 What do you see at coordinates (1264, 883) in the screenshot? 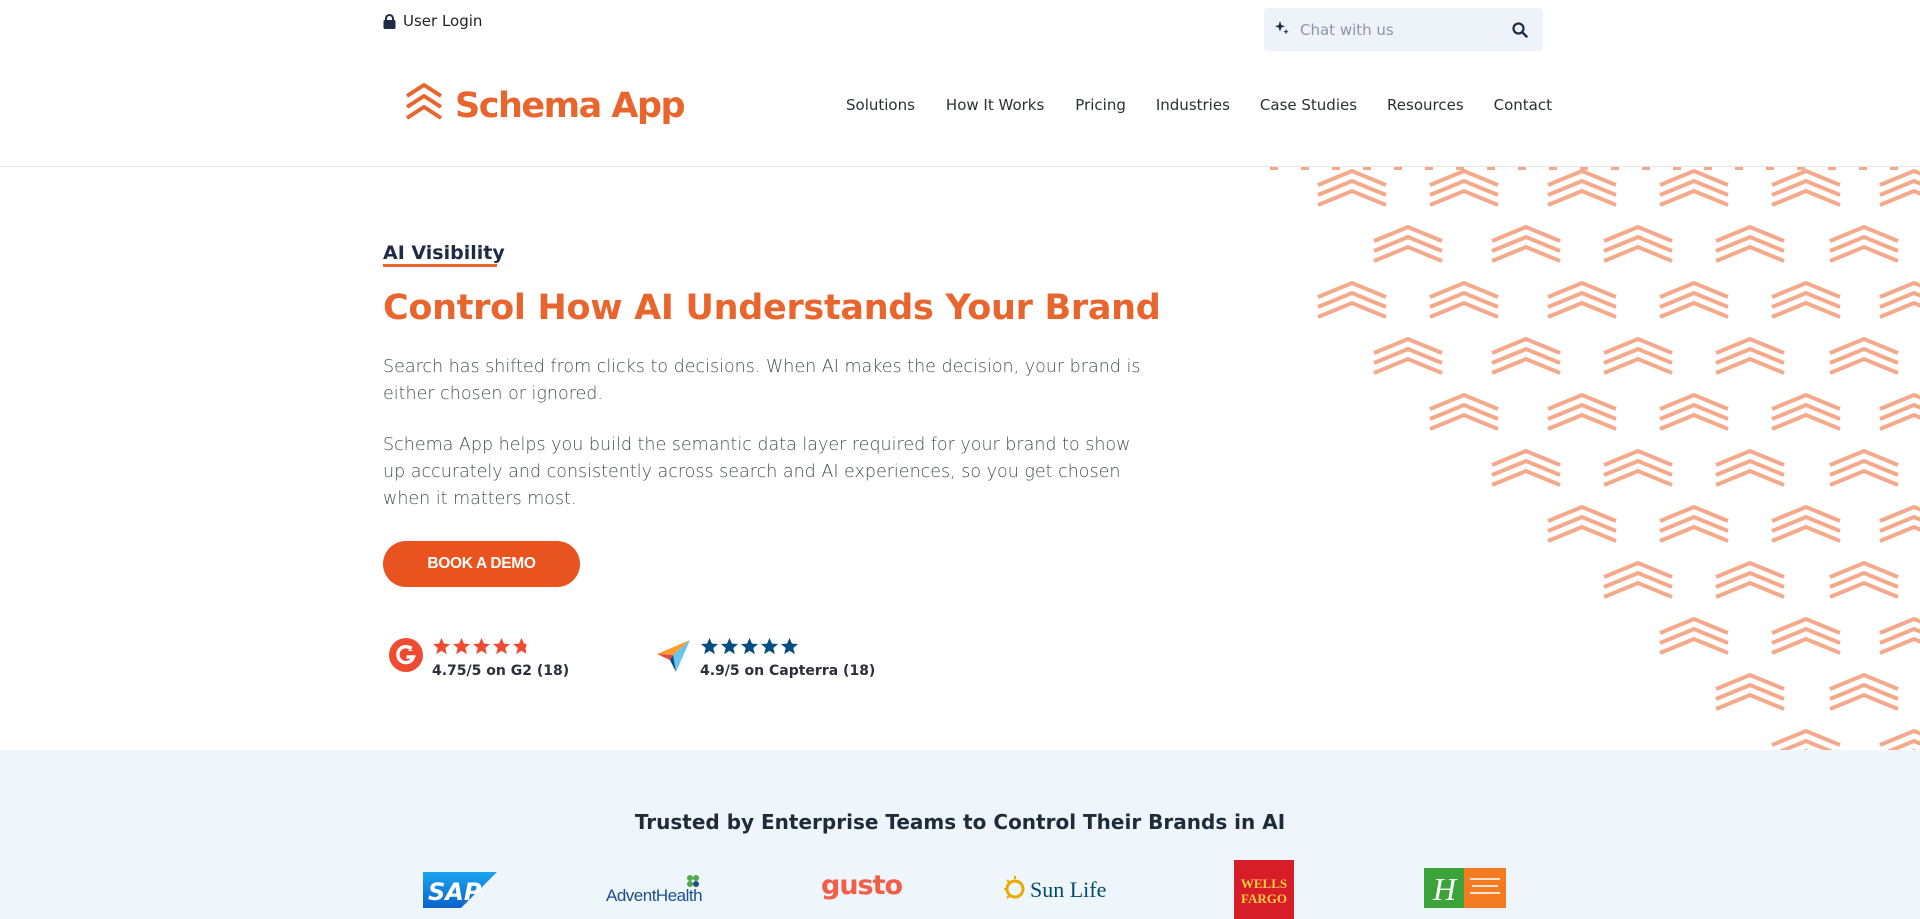
I see `svg-text: WELLS` at bounding box center [1264, 883].